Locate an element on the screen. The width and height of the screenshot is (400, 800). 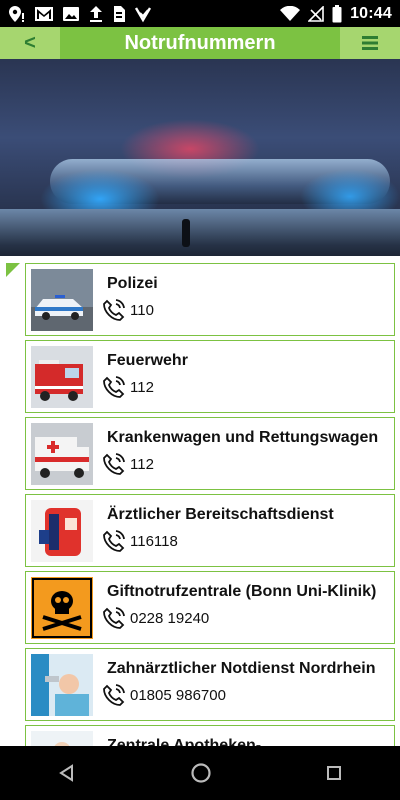
list-item-polizei: Polizei 110 is located at coordinates (210, 299).